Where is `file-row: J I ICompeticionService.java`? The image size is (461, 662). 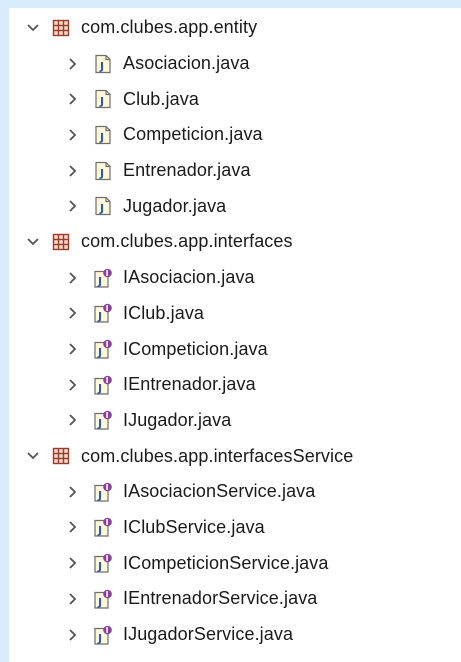
file-row: J I ICompeticionService.java is located at coordinates (235, 563).